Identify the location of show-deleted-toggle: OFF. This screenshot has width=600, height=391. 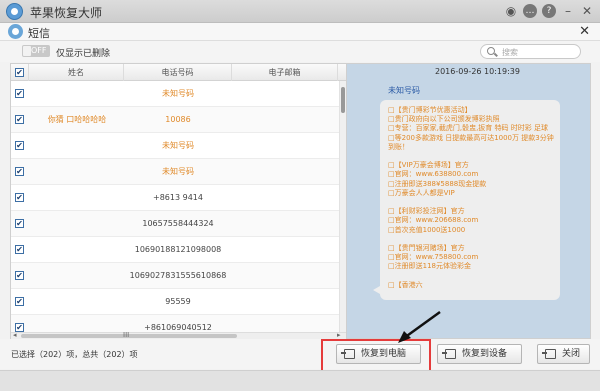
(36, 51).